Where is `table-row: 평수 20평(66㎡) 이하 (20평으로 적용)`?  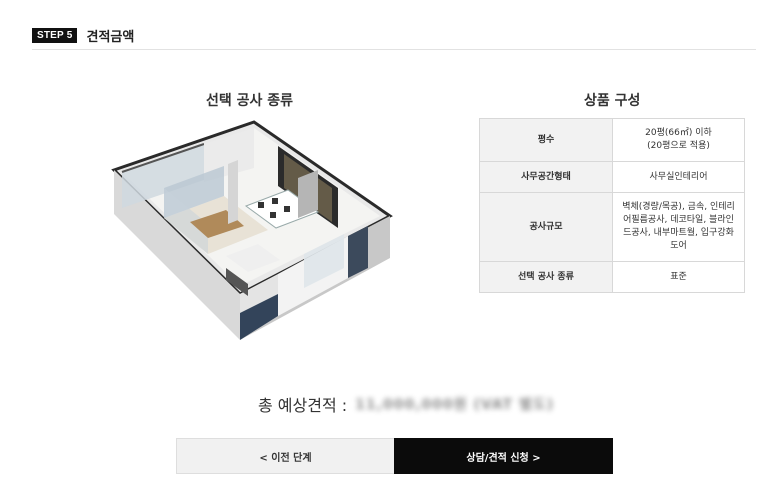 table-row: 평수 20평(66㎡) 이하 (20평으로 적용) is located at coordinates (612, 140).